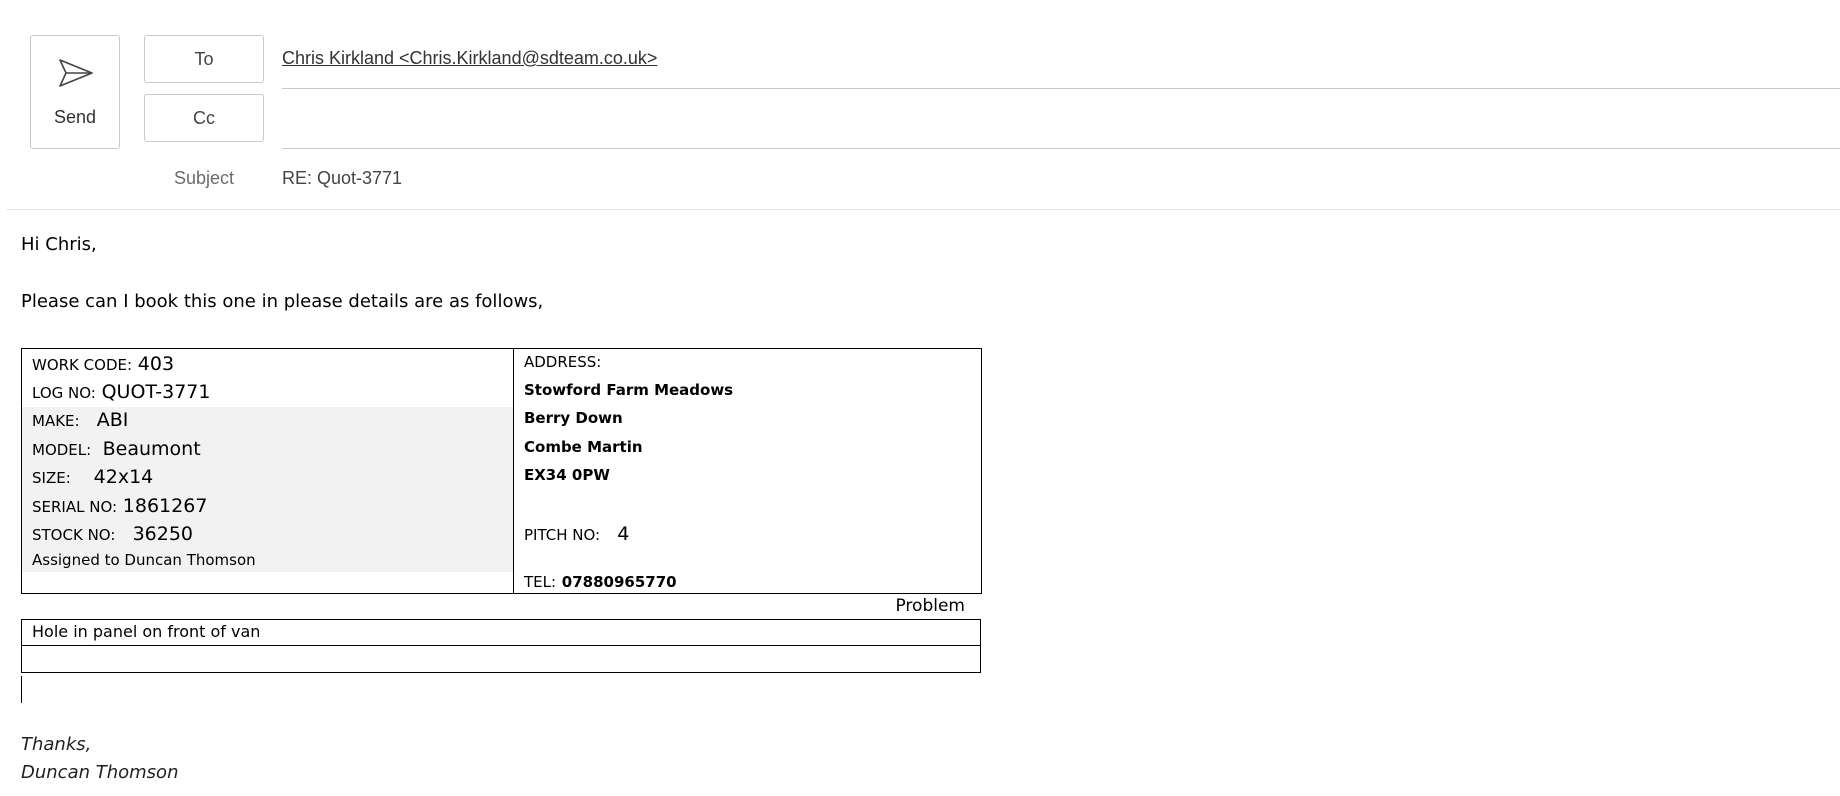 The height and width of the screenshot is (796, 1840). Describe the element at coordinates (204, 178) in the screenshot. I see `subject-label: Subject` at that location.